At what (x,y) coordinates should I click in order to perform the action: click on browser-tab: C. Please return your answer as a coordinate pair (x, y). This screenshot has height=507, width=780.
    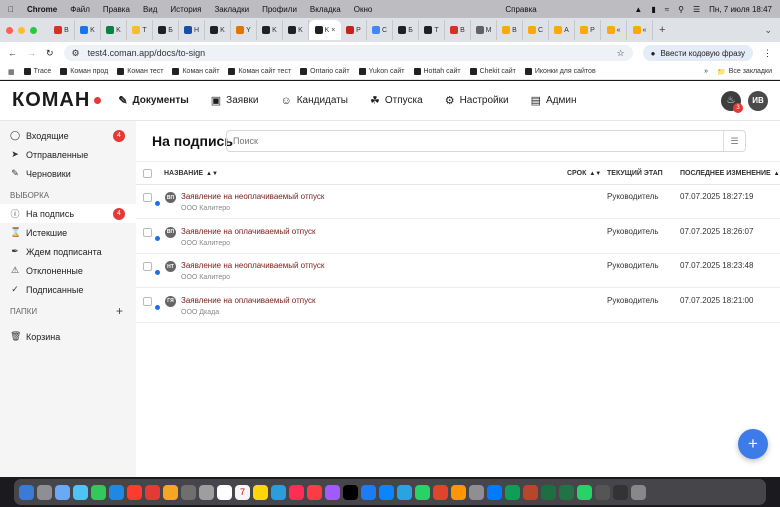
    Looking at the image, I should click on (380, 30).